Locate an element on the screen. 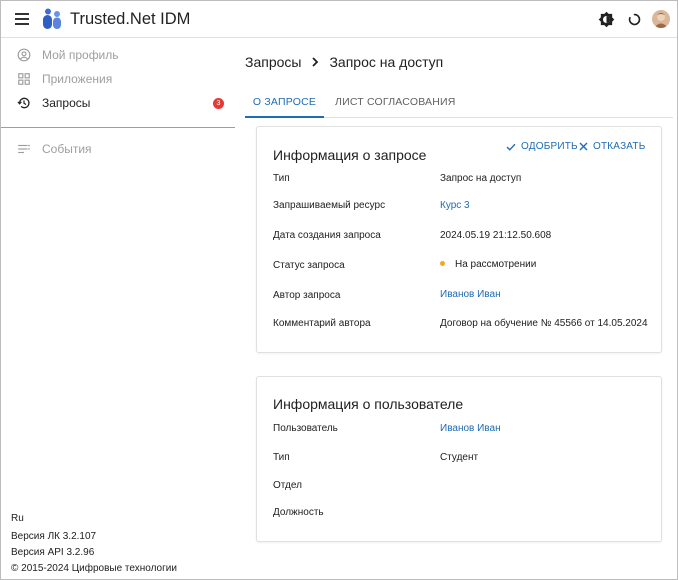  field-value-created: 2024.05.19 21:12.50.608 is located at coordinates (496, 235).